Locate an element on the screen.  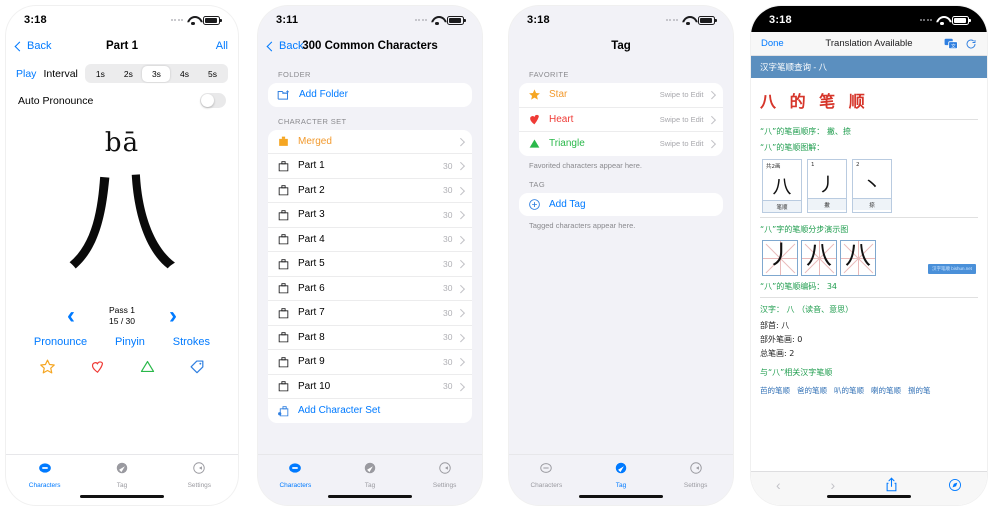
previous-button: ‹ is located at coordinates (71, 316).